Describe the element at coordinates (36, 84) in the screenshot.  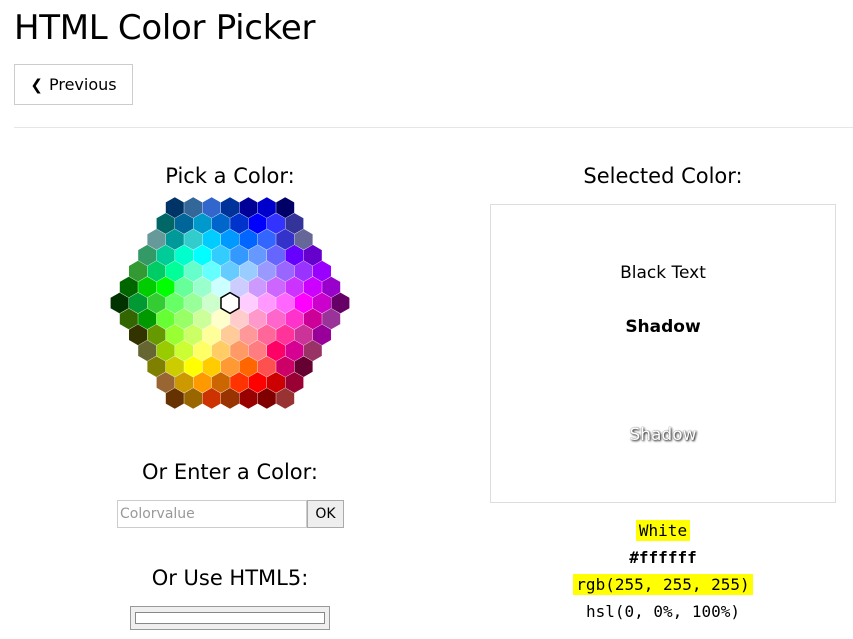
I see `chevron-left-icon: ❮` at that location.